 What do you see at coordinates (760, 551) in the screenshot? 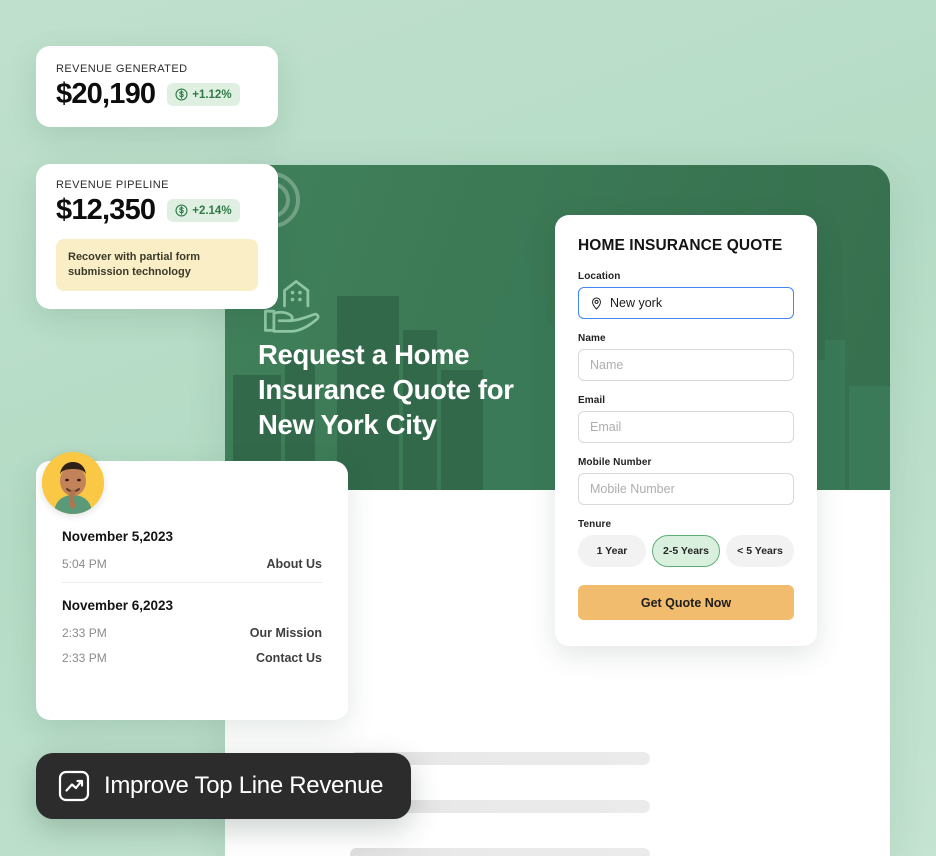
I see `tenure-option-under5years: < 5 Years` at bounding box center [760, 551].